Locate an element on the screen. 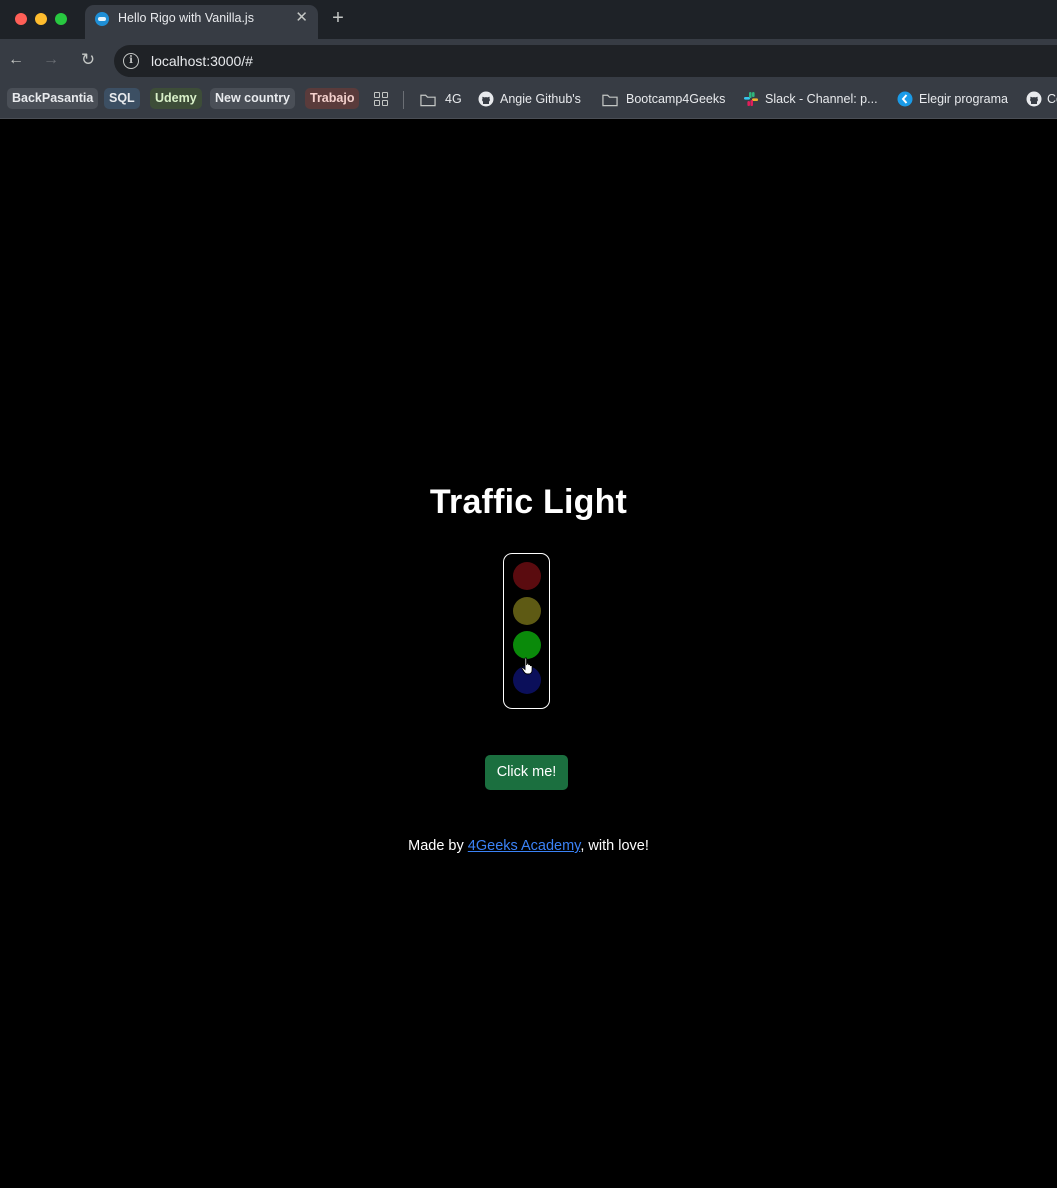  click-me-button: Click me! is located at coordinates (526, 772).